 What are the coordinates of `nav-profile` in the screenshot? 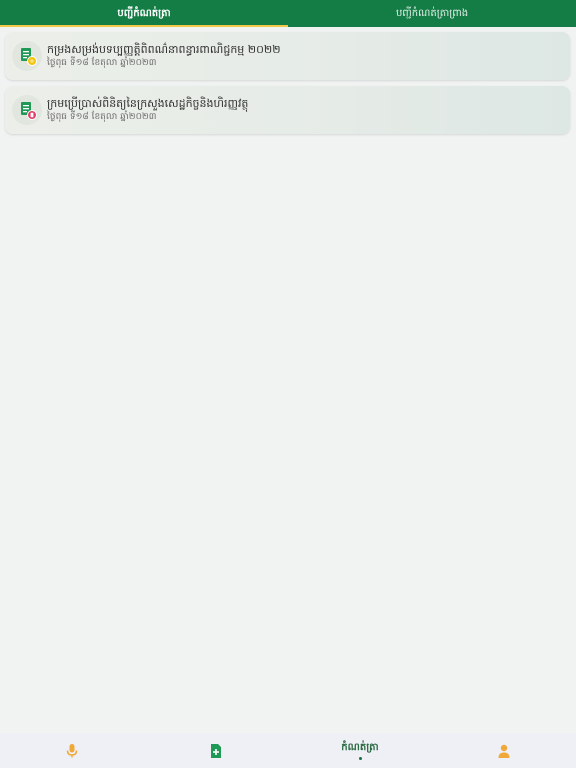 It's located at (504, 750).